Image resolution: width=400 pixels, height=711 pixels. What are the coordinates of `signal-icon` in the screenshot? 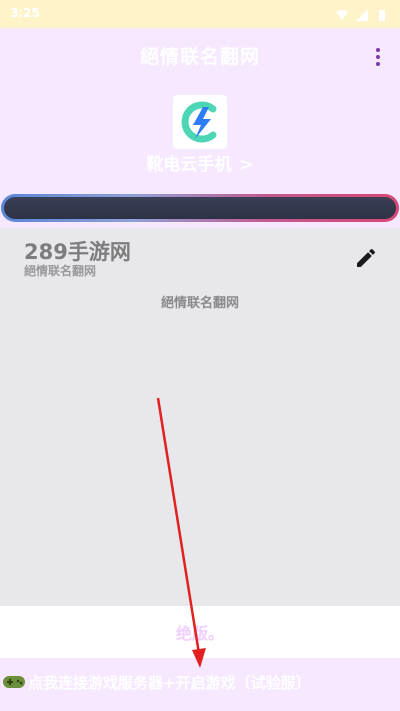 It's located at (362, 13).